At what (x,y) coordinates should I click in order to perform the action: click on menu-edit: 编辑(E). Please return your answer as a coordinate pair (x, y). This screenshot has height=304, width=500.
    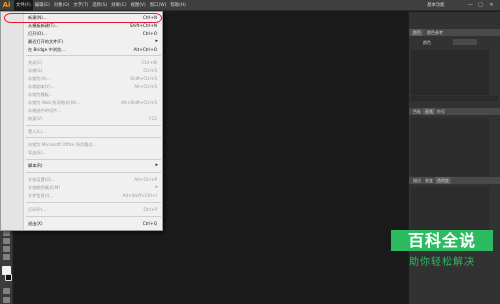
    Looking at the image, I should click on (42, 5).